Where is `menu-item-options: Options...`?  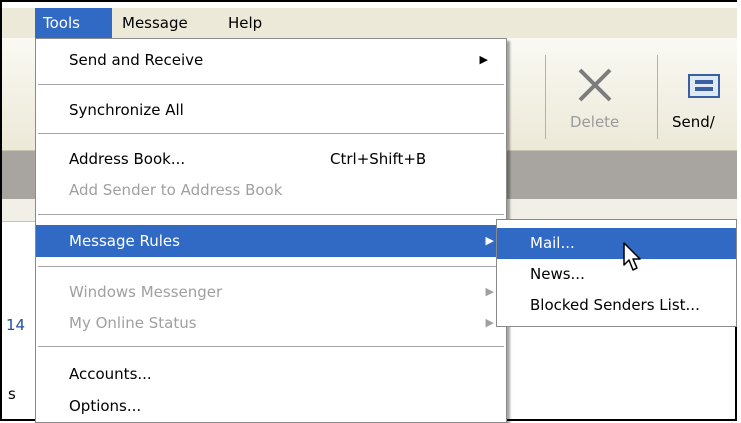
menu-item-options: Options... is located at coordinates (271, 406).